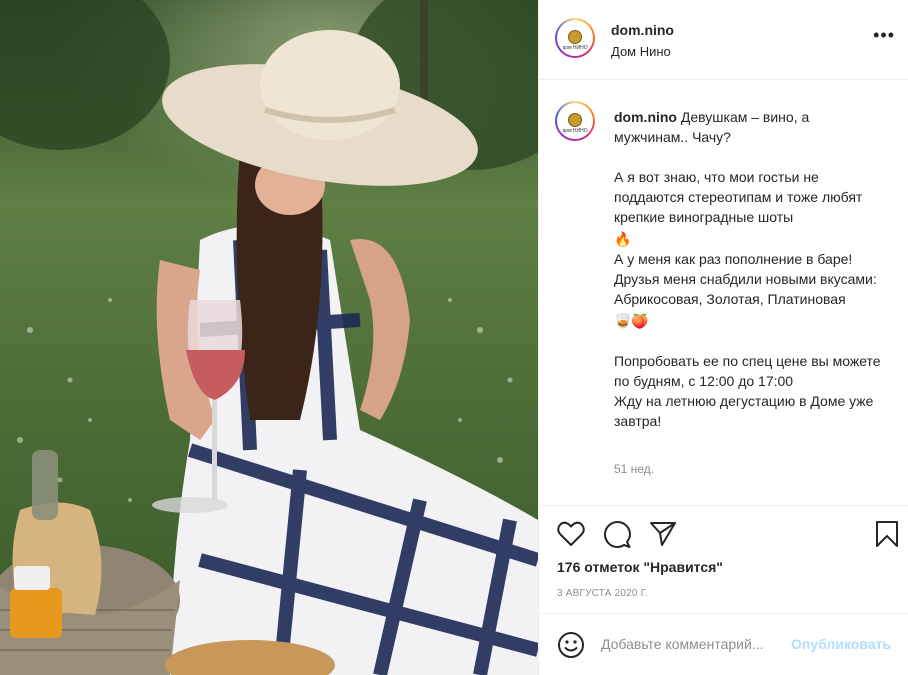 This screenshot has height=675, width=908. What do you see at coordinates (634, 469) in the screenshot?
I see `caption-time-ago: 51 нед.` at bounding box center [634, 469].